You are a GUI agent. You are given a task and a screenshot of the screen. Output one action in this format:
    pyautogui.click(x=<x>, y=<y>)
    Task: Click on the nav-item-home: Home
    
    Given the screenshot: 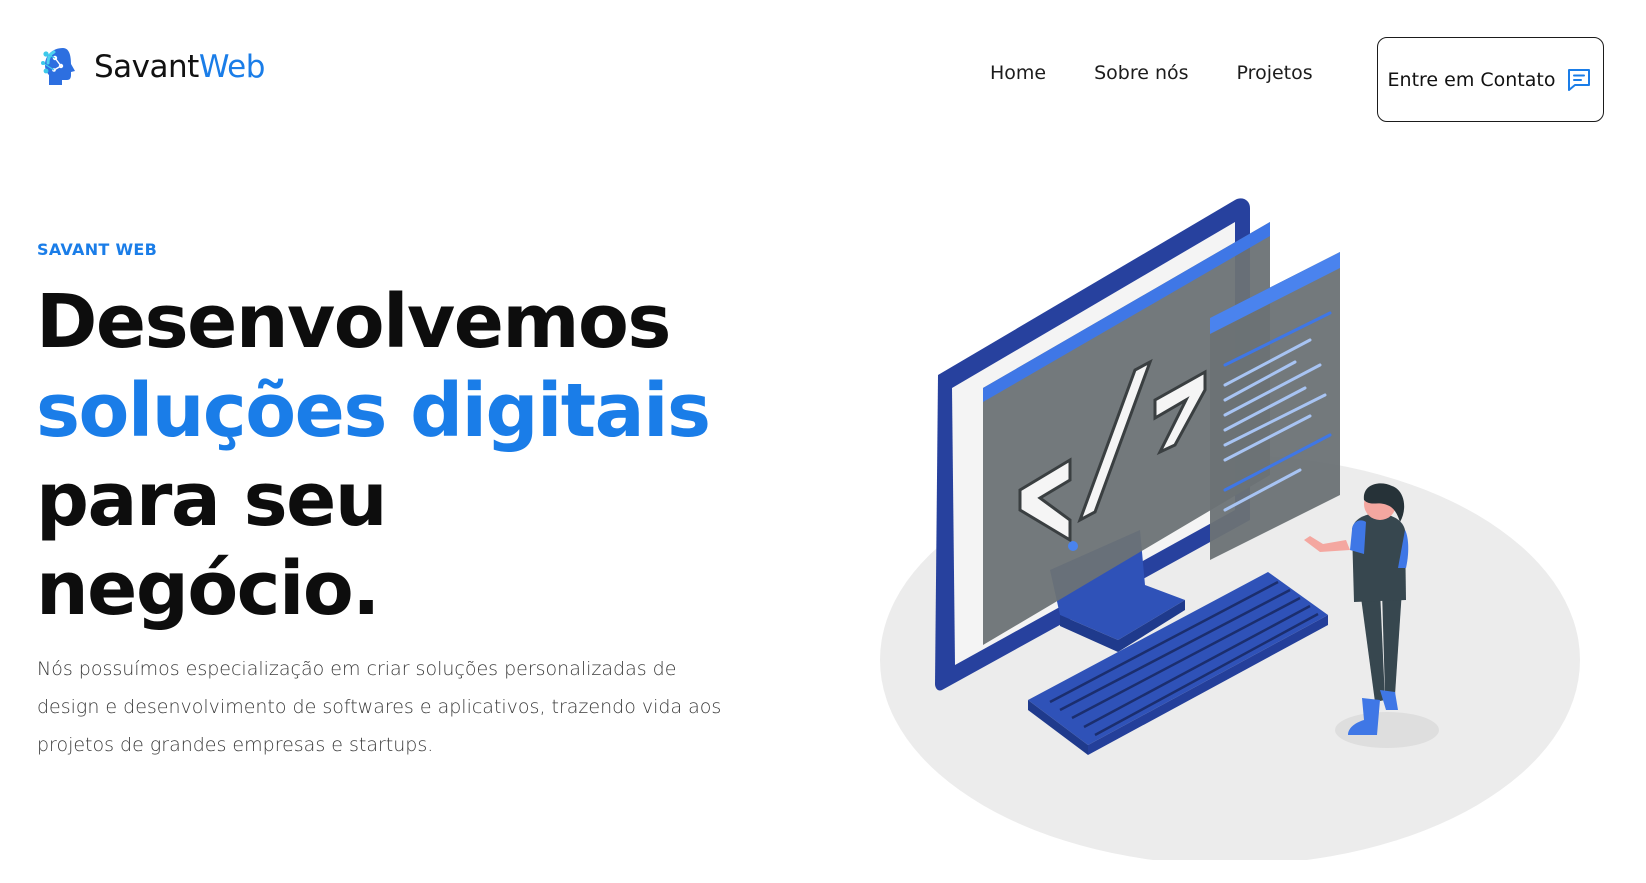 What is the action you would take?
    pyautogui.click(x=1018, y=73)
    